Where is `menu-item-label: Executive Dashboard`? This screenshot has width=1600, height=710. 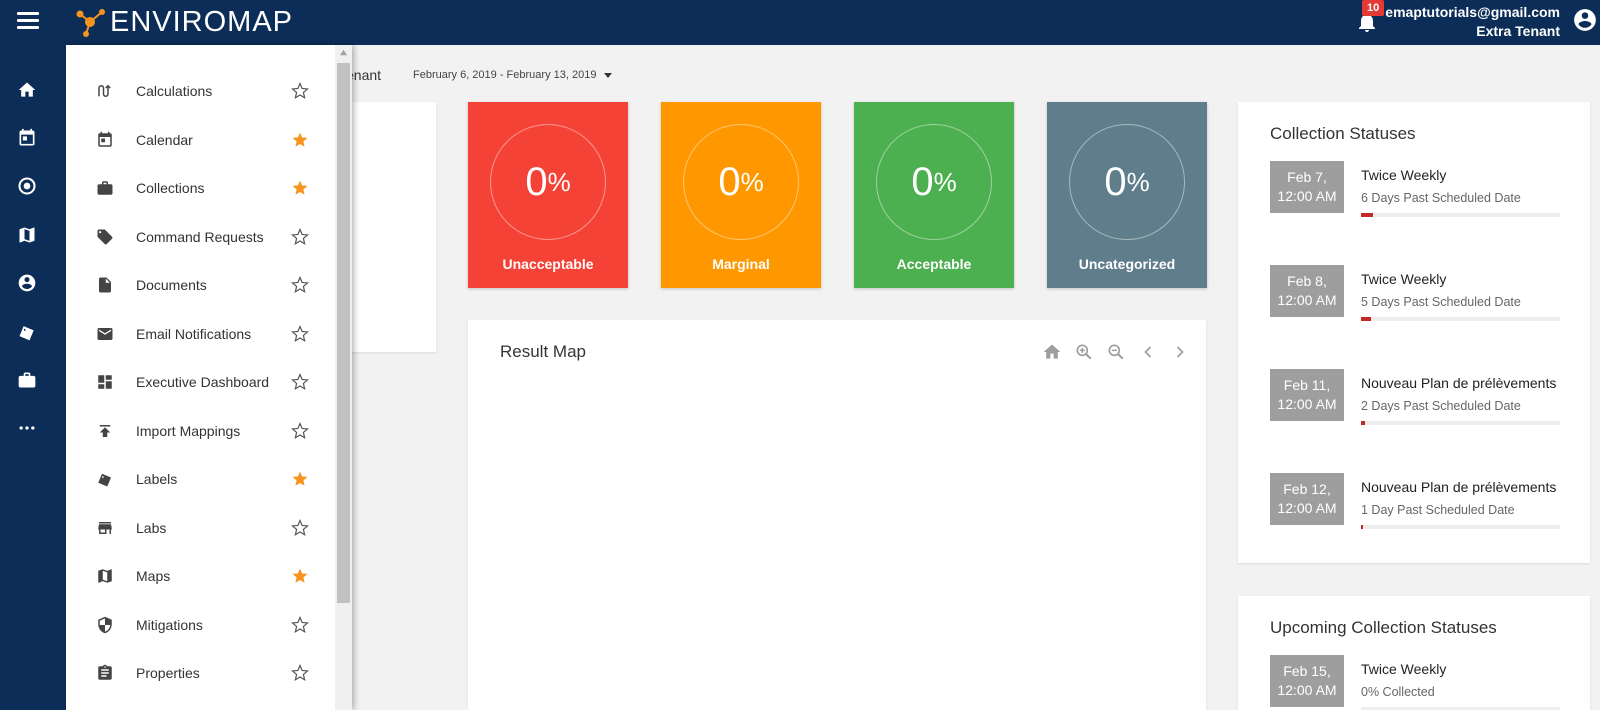
menu-item-label: Executive Dashboard is located at coordinates (203, 382).